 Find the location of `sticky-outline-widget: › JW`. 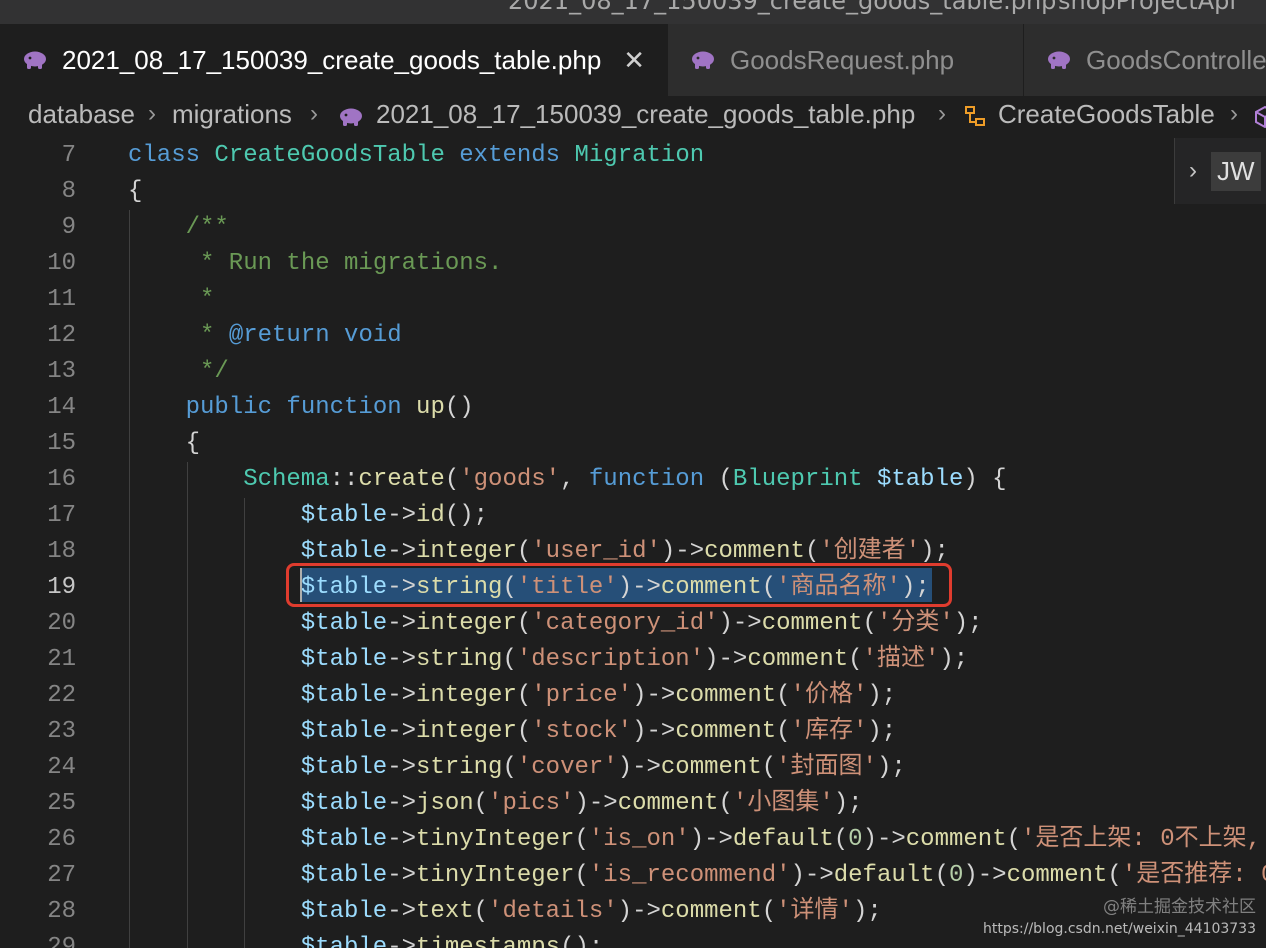

sticky-outline-widget: › JW is located at coordinates (1220, 171).